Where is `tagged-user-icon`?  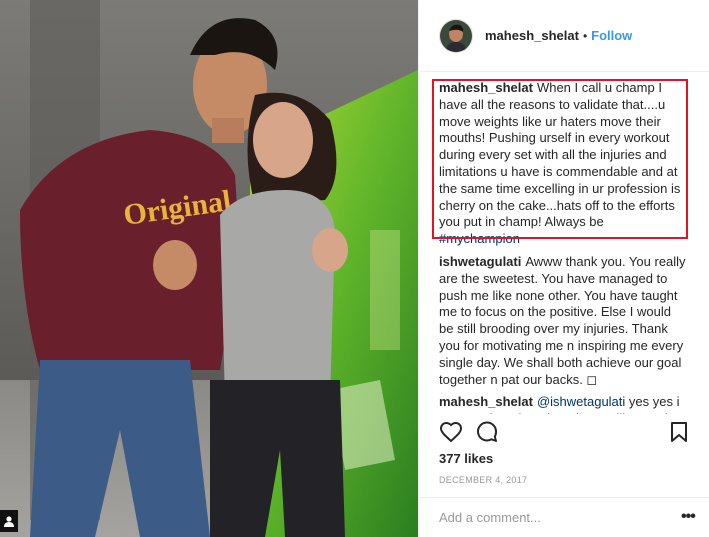
tagged-user-icon is located at coordinates (9, 521).